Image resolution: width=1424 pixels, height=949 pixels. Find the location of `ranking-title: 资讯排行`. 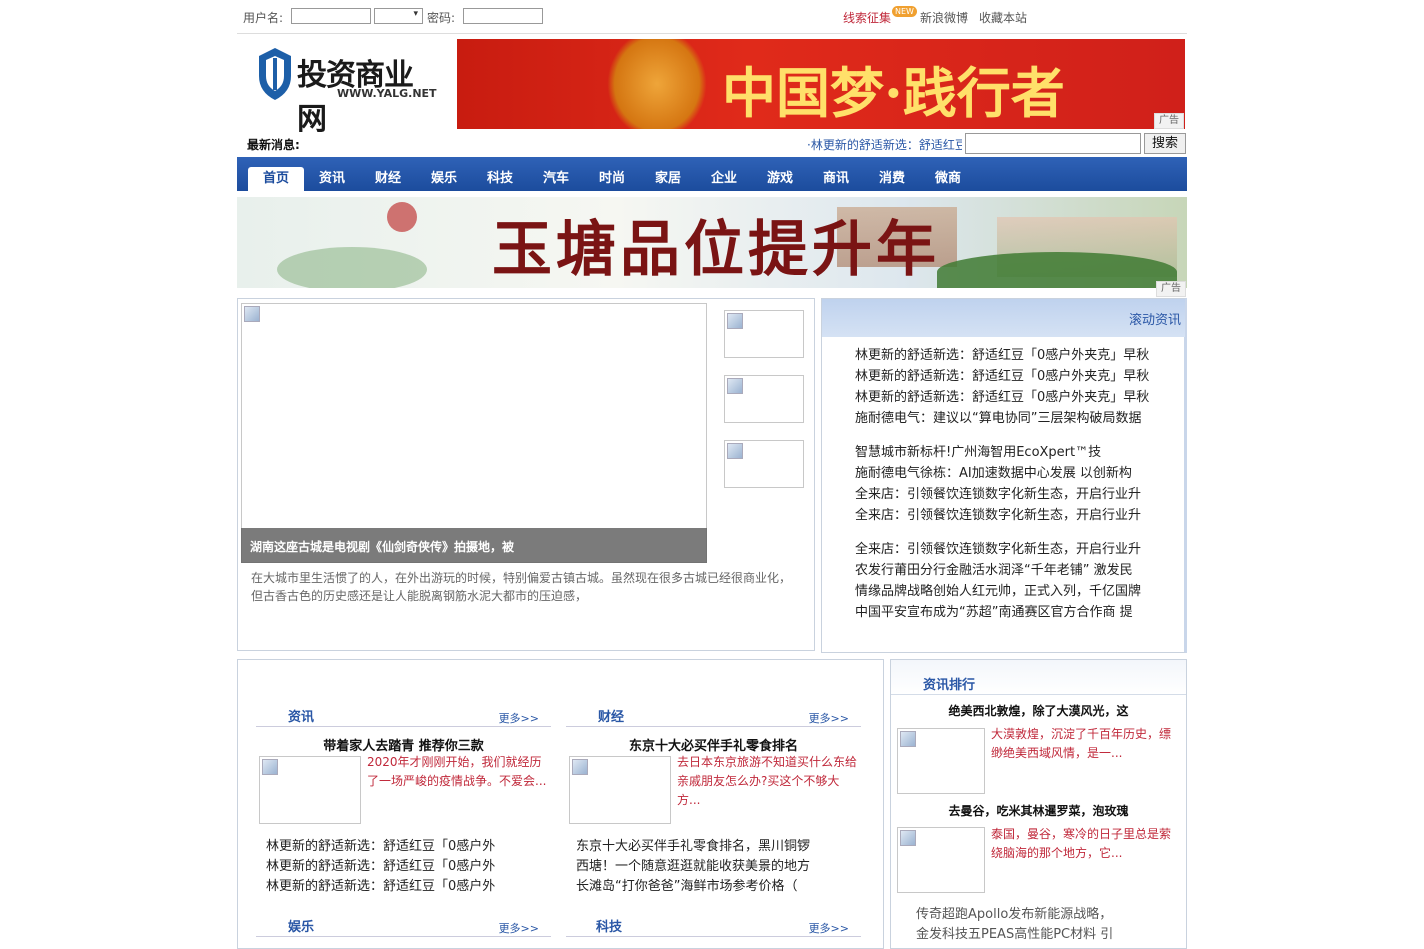

ranking-title: 资讯排行 is located at coordinates (949, 685).